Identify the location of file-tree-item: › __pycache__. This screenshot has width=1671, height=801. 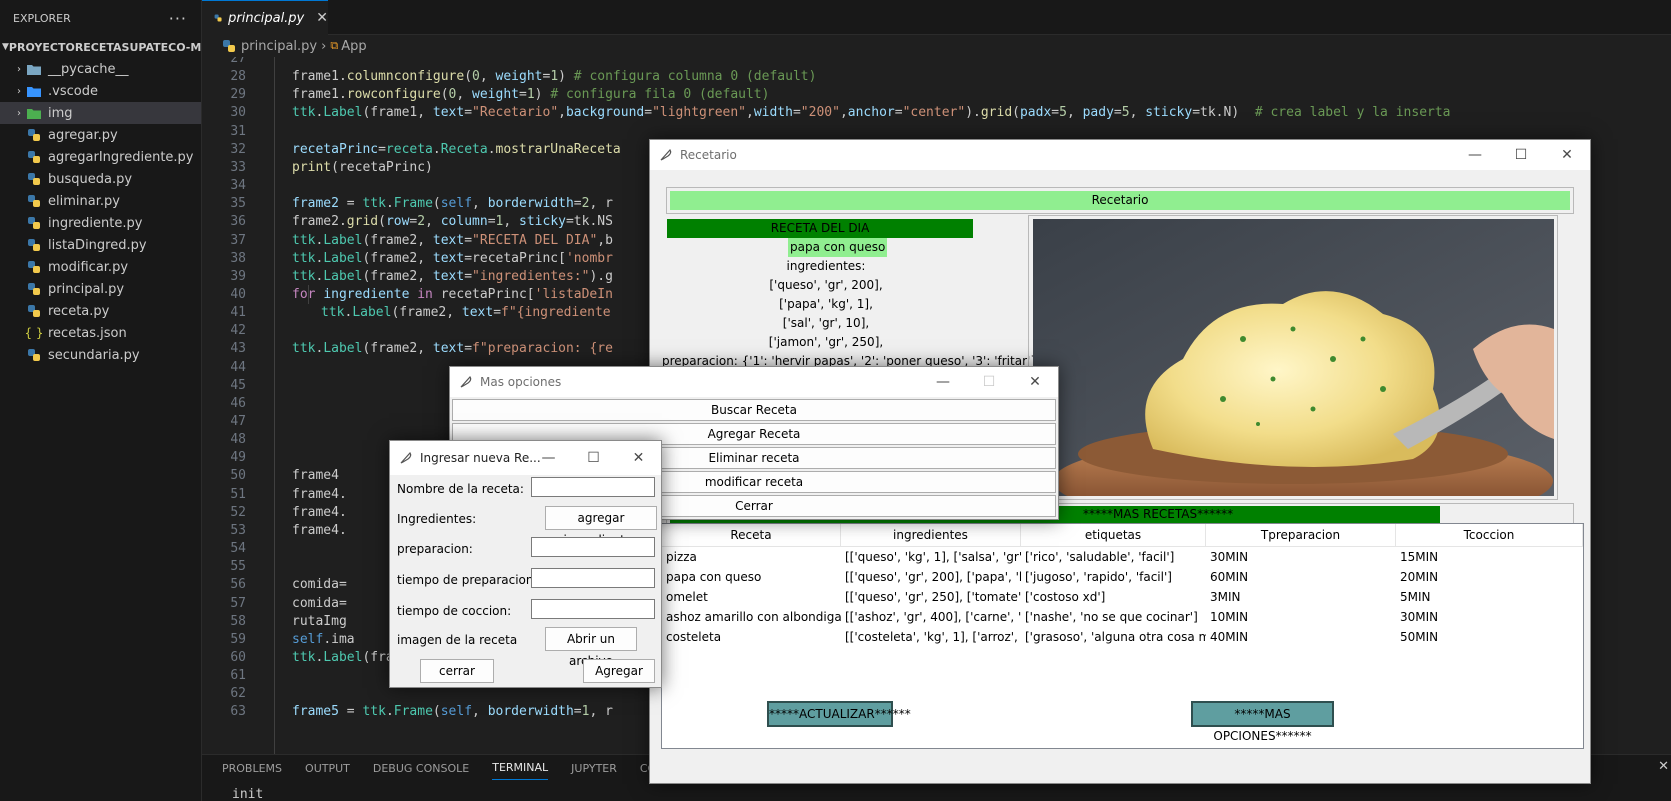
(100, 69).